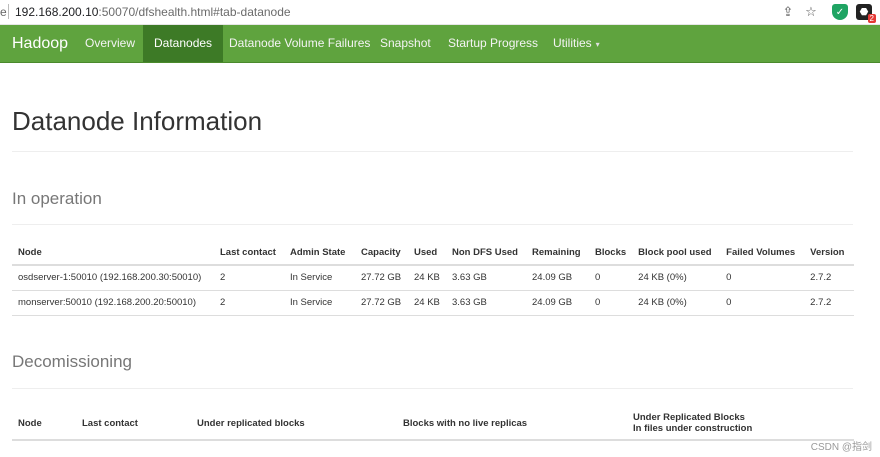  What do you see at coordinates (72, 361) in the screenshot?
I see `section-decommissioning-title: Decomissioning` at bounding box center [72, 361].